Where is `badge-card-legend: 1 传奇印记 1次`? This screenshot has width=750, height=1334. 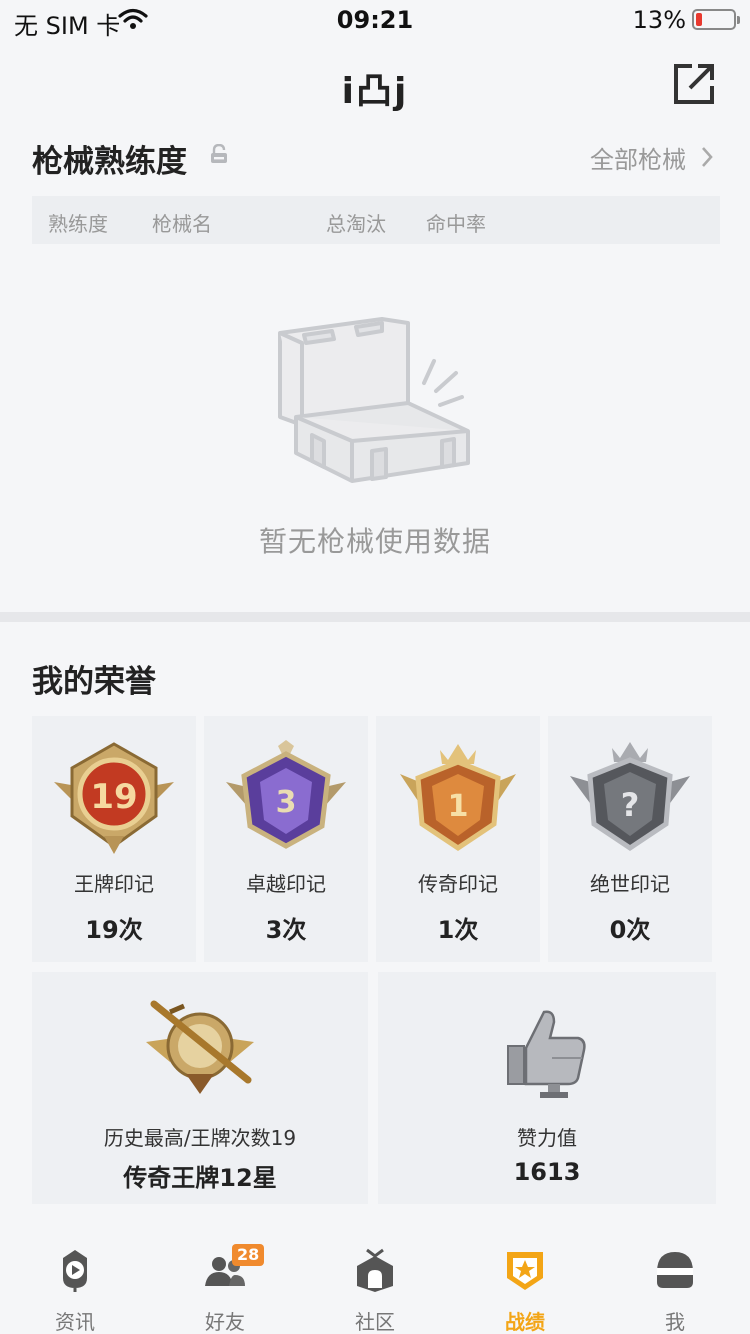 badge-card-legend: 1 传奇印记 1次 is located at coordinates (458, 839).